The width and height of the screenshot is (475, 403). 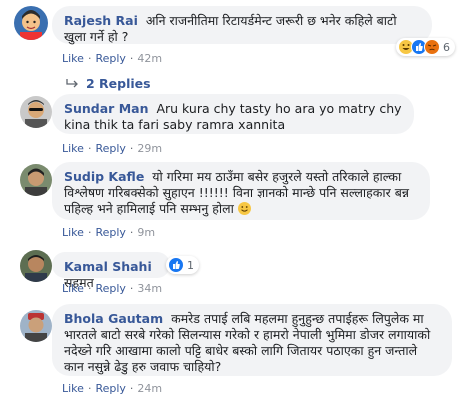 What do you see at coordinates (190, 265) in the screenshot?
I see `reaction-count: 1` at bounding box center [190, 265].